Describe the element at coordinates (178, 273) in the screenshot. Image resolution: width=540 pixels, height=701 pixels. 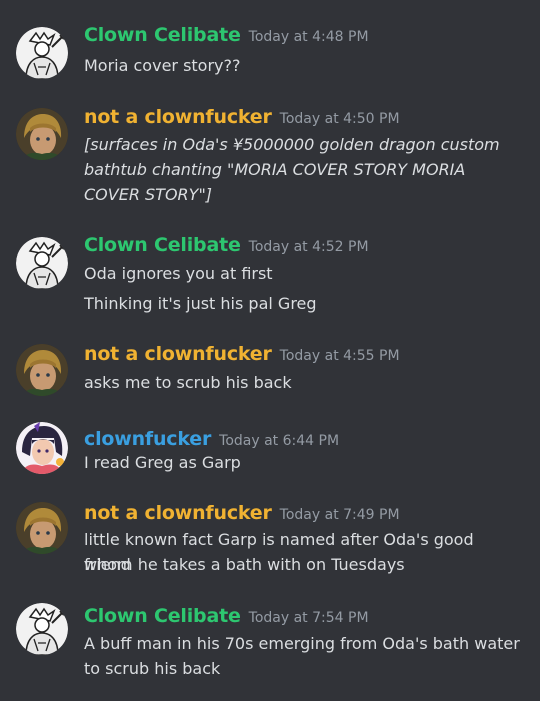
I see `message-line: Oda ignores you at first` at that location.